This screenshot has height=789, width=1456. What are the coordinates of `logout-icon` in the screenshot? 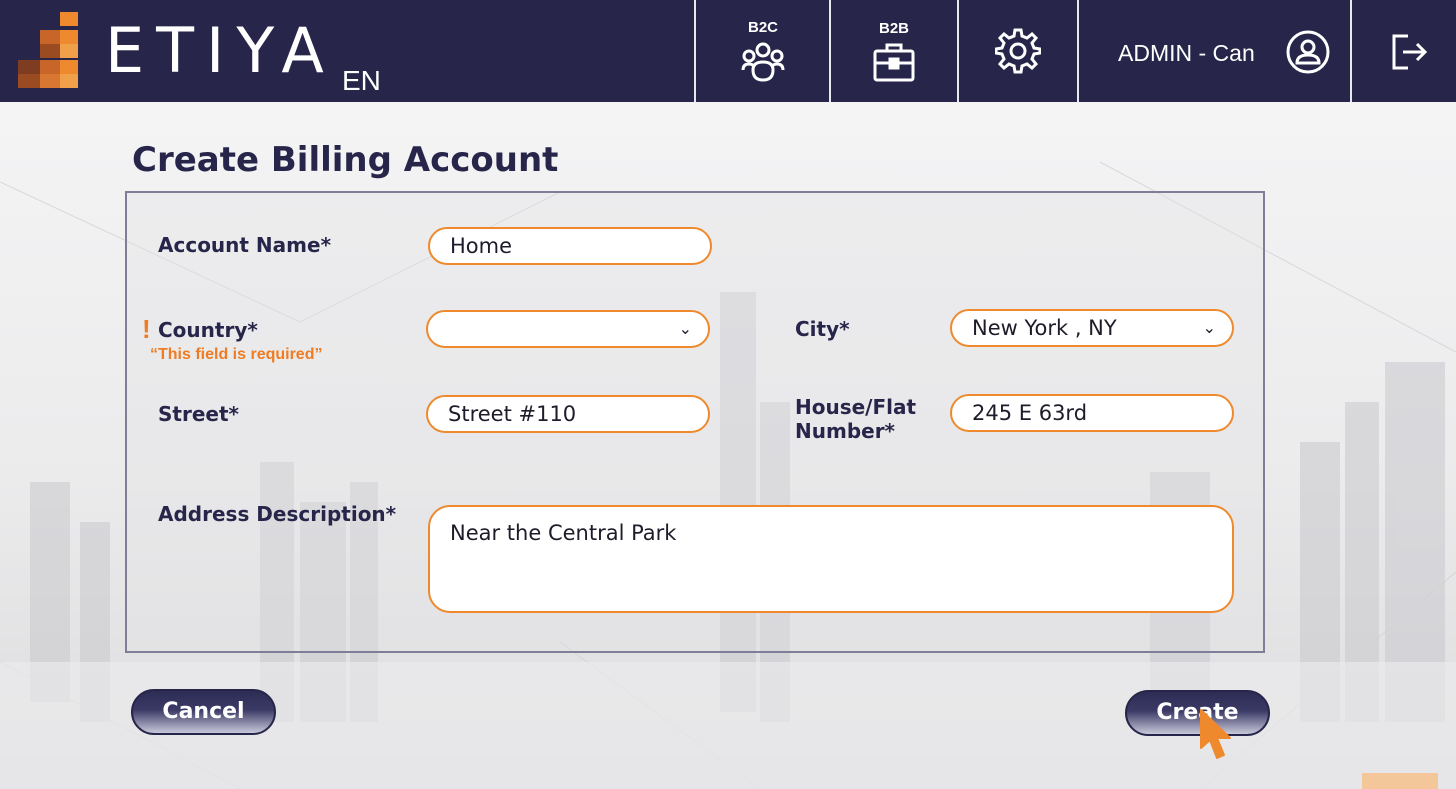 It's located at (1410, 52).